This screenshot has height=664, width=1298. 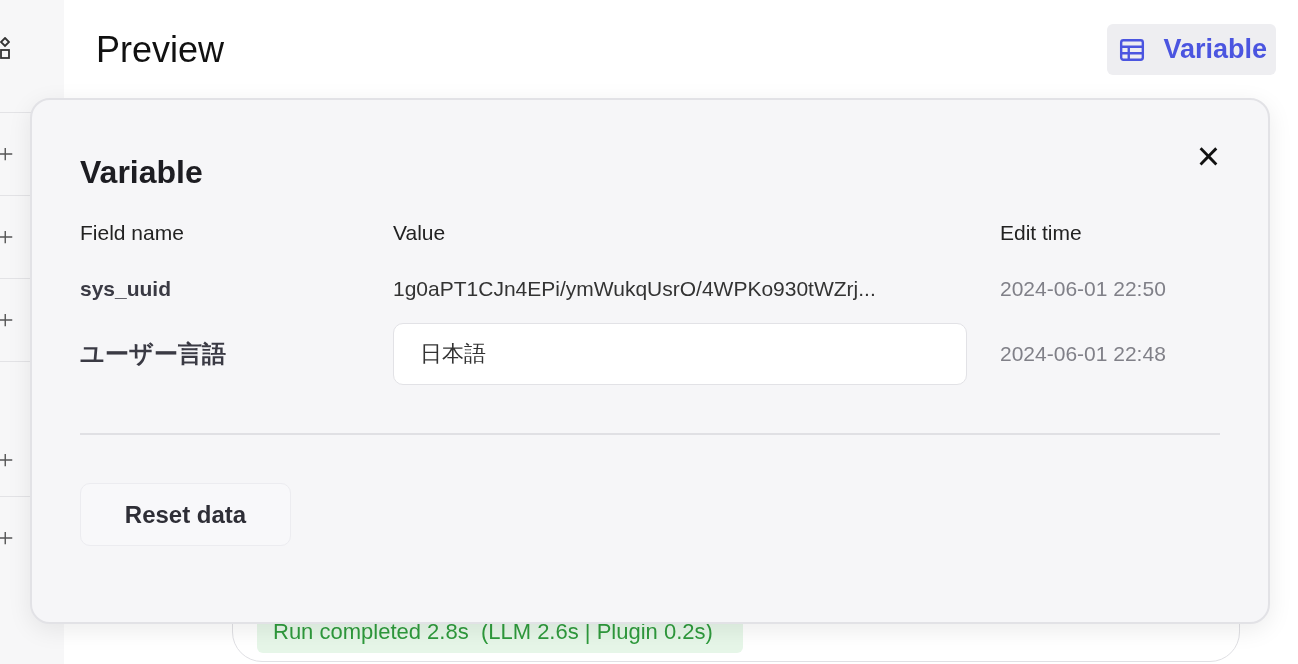 I want to click on edit-time: 2024-06-01 22:48, so click(x=1083, y=354).